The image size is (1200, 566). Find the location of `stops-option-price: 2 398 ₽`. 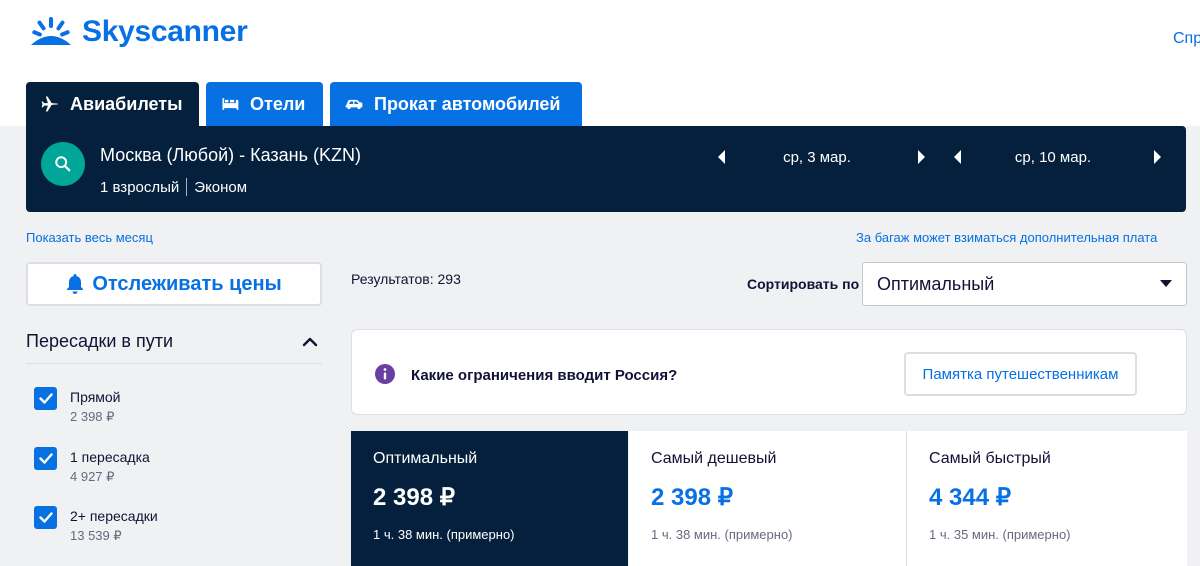

stops-option-price: 2 398 ₽ is located at coordinates (92, 416).